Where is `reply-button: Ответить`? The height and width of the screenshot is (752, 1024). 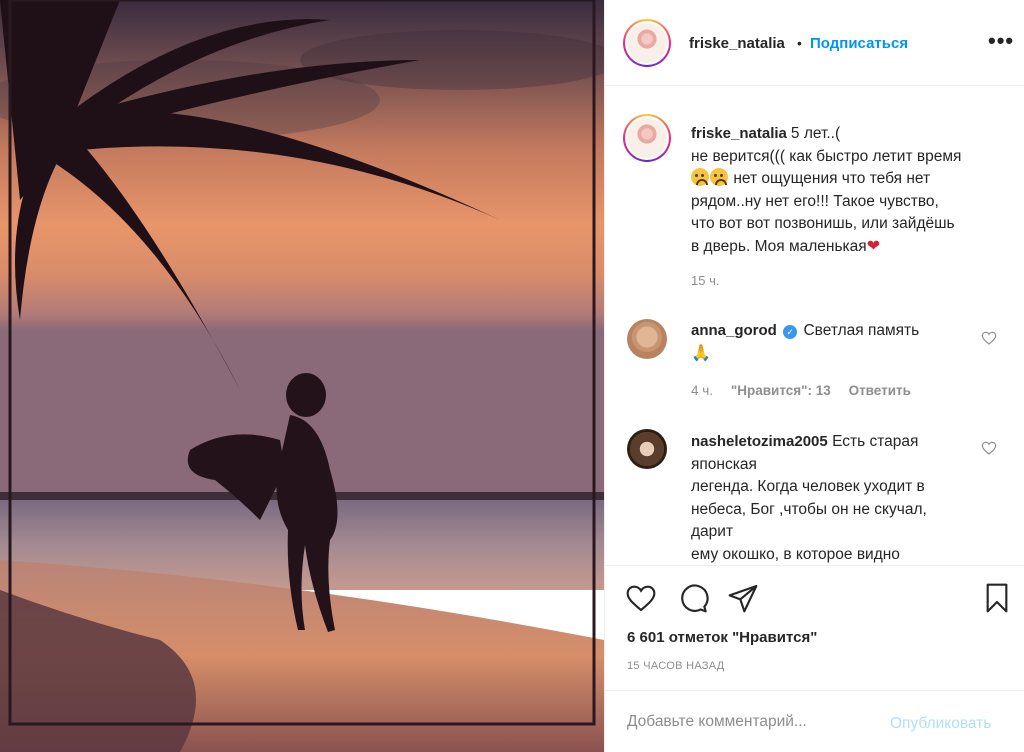 reply-button: Ответить is located at coordinates (880, 390).